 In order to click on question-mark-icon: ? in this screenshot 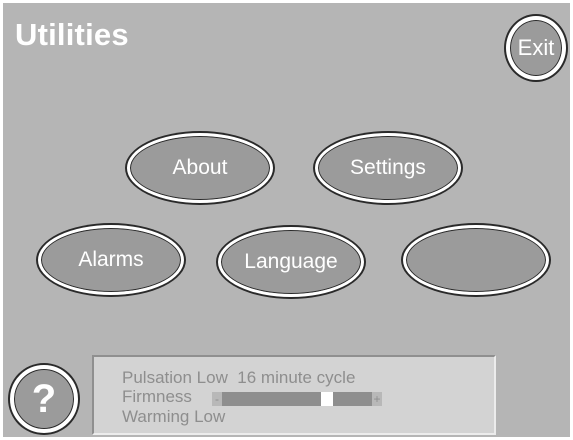, I will do `click(44, 398)`.